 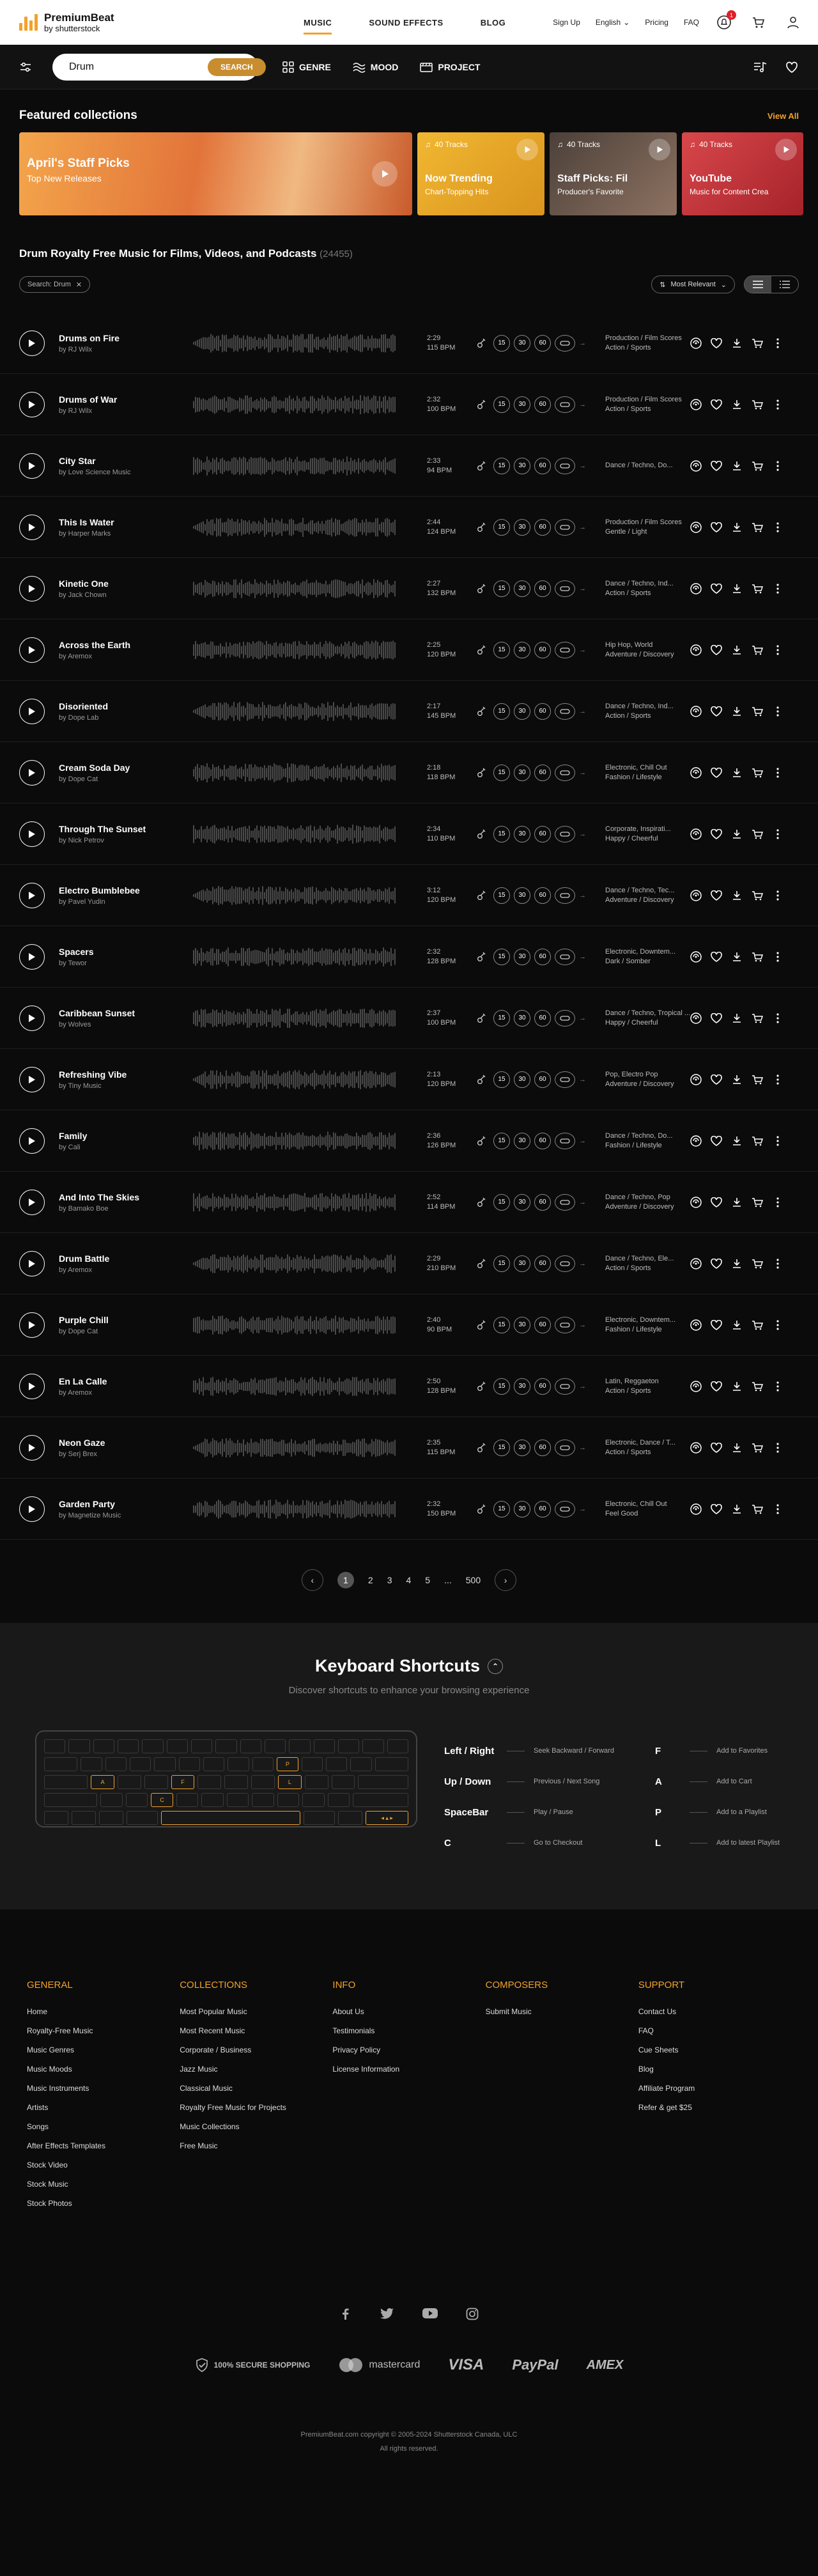 I want to click on track-mood: Feel Good, so click(x=650, y=1514).